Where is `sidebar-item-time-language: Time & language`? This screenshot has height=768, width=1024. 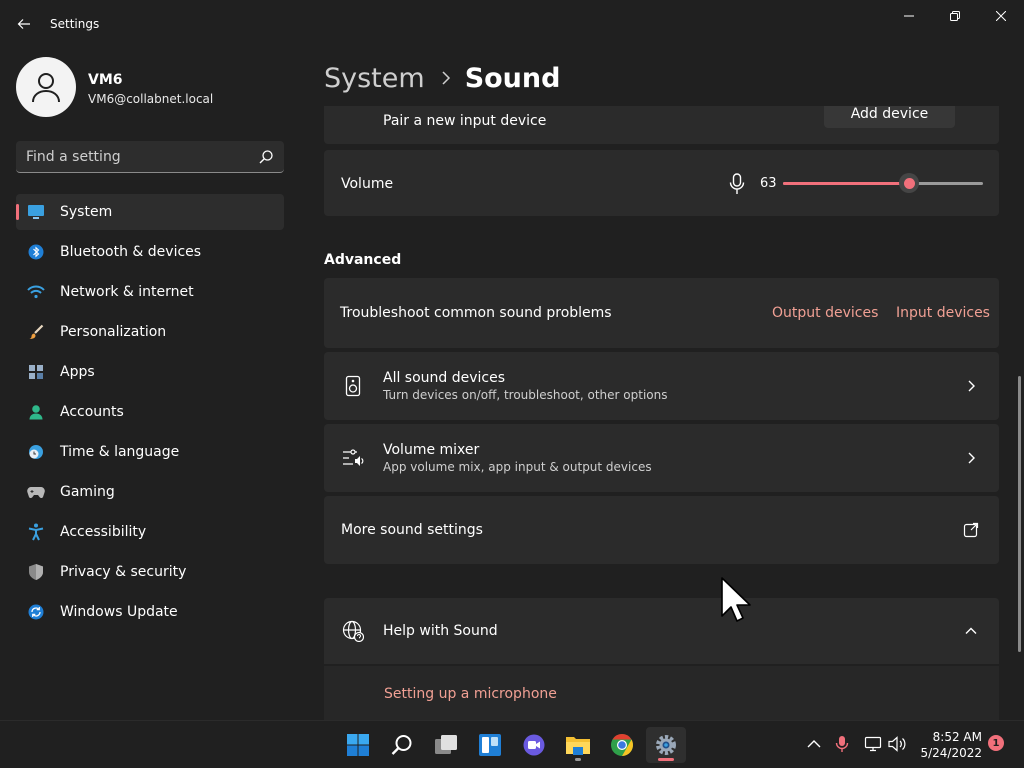
sidebar-item-time-language: Time & language is located at coordinates (150, 452).